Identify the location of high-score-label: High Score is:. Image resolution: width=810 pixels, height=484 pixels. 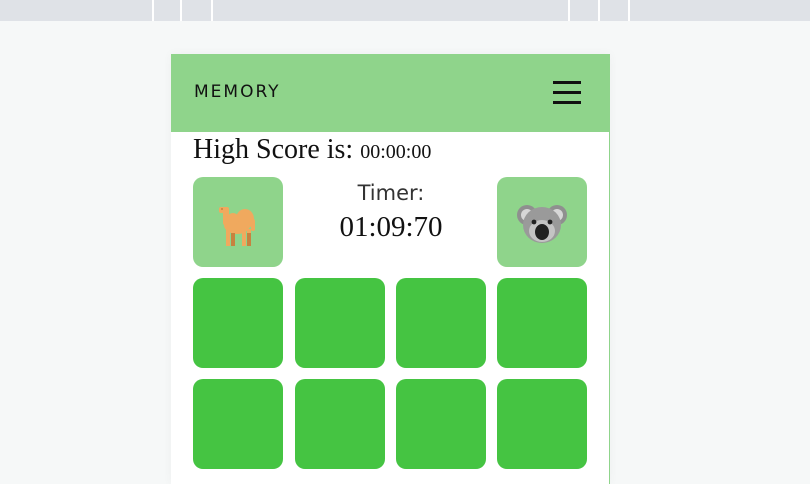
(273, 149).